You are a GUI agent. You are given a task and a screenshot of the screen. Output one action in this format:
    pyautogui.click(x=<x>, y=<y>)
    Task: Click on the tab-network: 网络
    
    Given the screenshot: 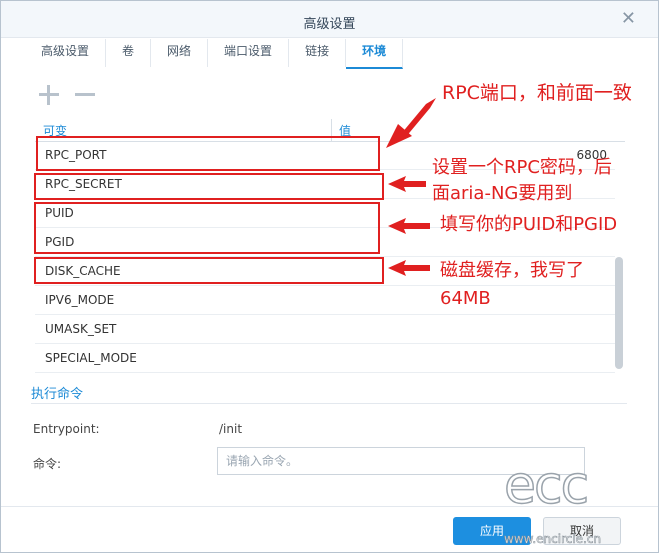 What is the action you would take?
    pyautogui.click(x=180, y=53)
    